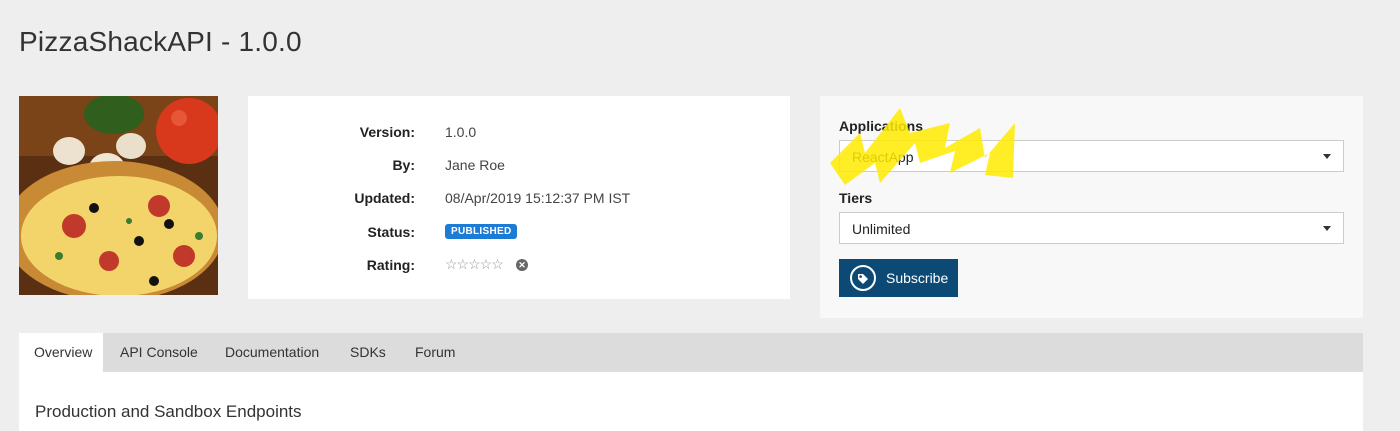  Describe the element at coordinates (691, 401) in the screenshot. I see `tab-content: Production and Sandbox Endpoints` at that location.